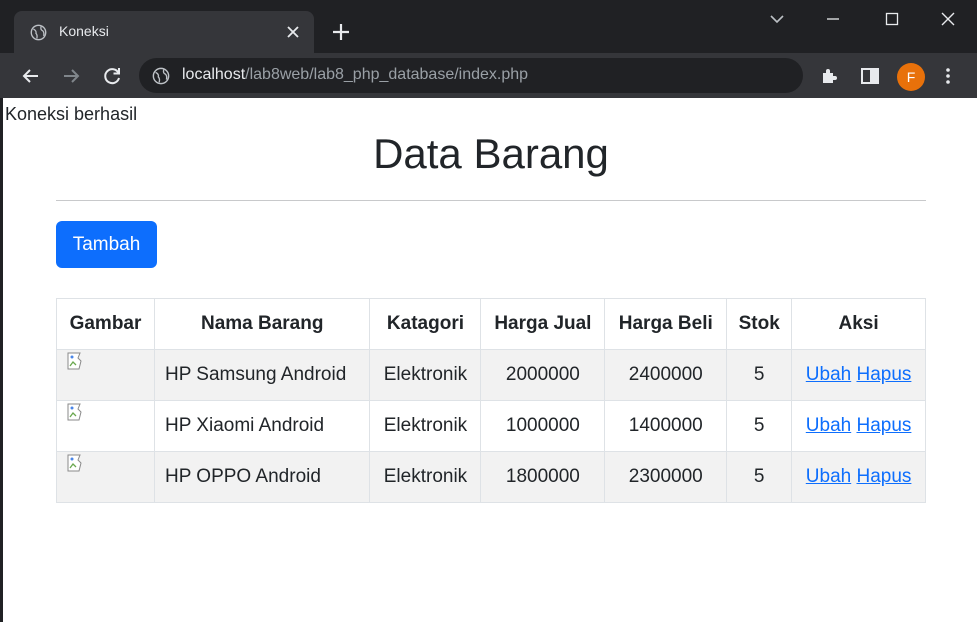 The height and width of the screenshot is (622, 977). Describe the element at coordinates (214, 74) in the screenshot. I see `url-host: localhost` at that location.